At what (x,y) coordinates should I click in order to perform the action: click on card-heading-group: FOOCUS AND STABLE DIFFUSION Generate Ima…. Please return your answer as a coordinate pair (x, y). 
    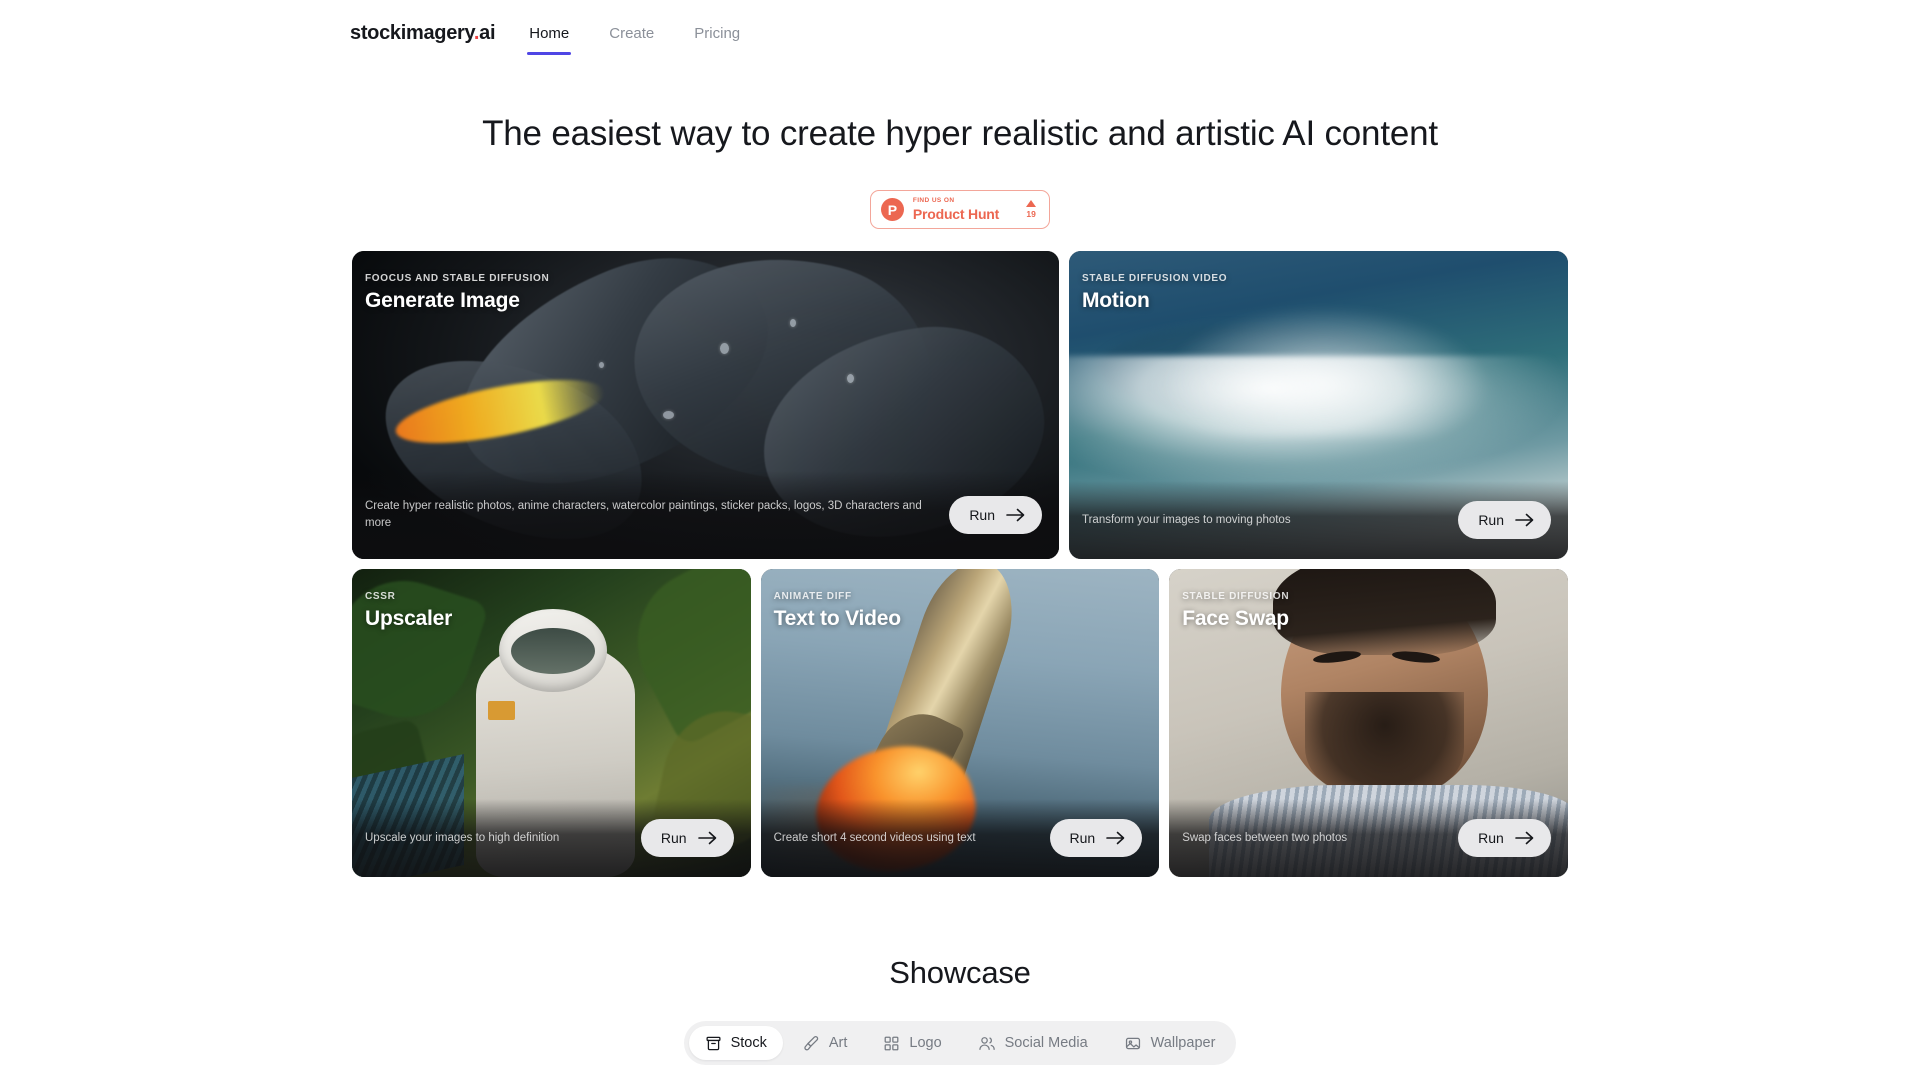
    Looking at the image, I should click on (457, 293).